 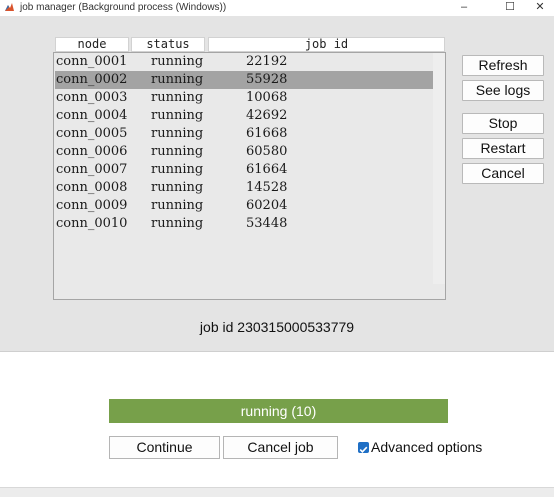 What do you see at coordinates (267, 79) in the screenshot?
I see `job-id-cell: 55928` at bounding box center [267, 79].